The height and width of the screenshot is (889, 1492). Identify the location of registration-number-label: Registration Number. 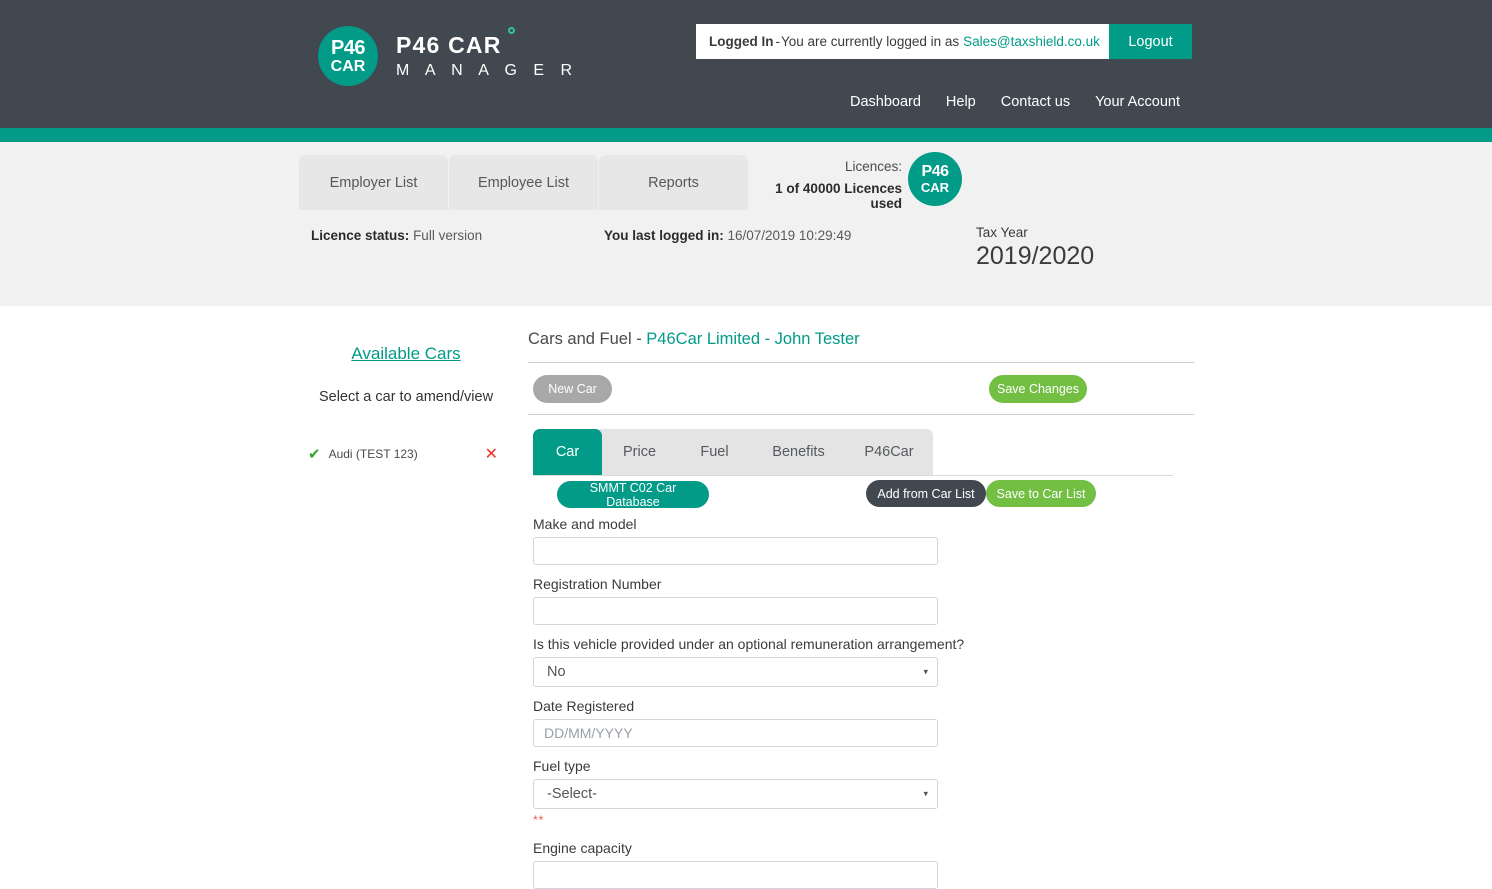
(597, 584).